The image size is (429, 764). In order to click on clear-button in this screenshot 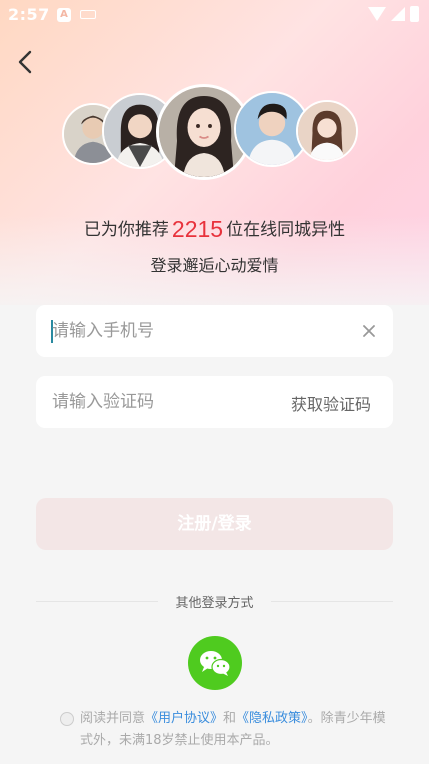, I will do `click(369, 331)`.